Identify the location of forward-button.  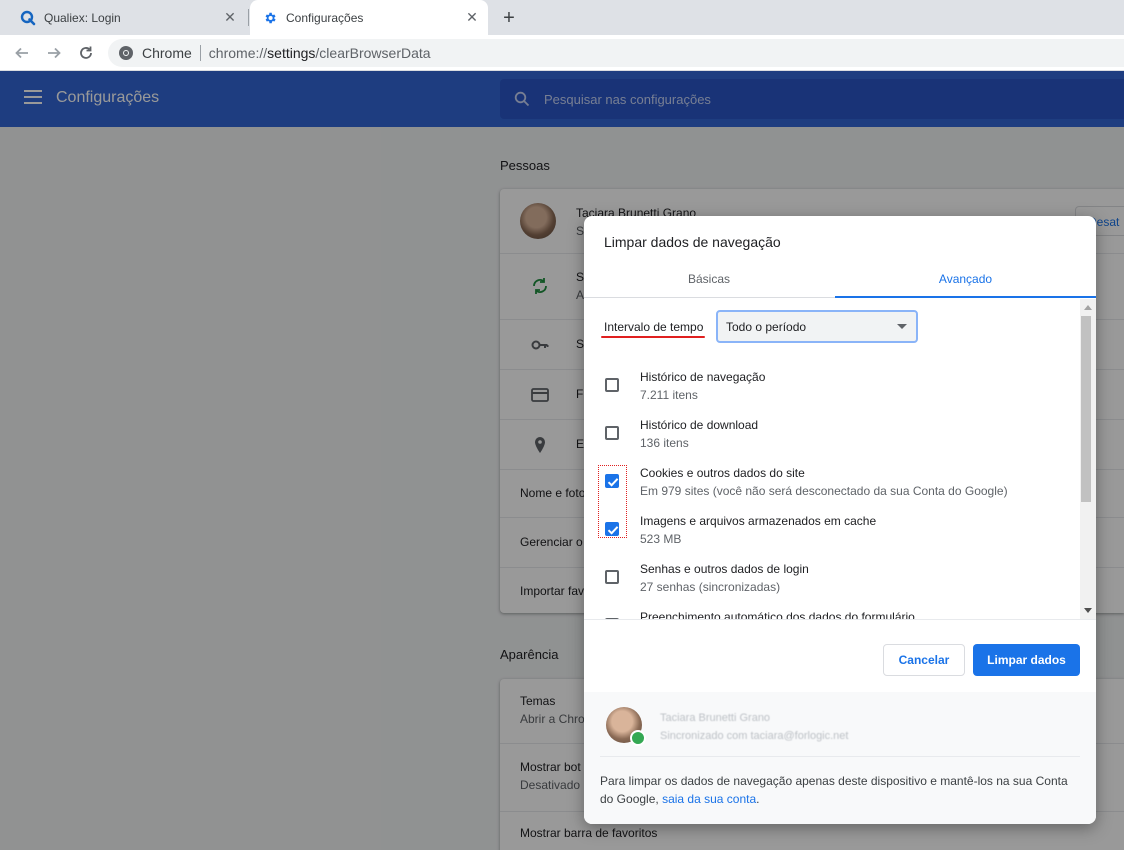
(54, 53).